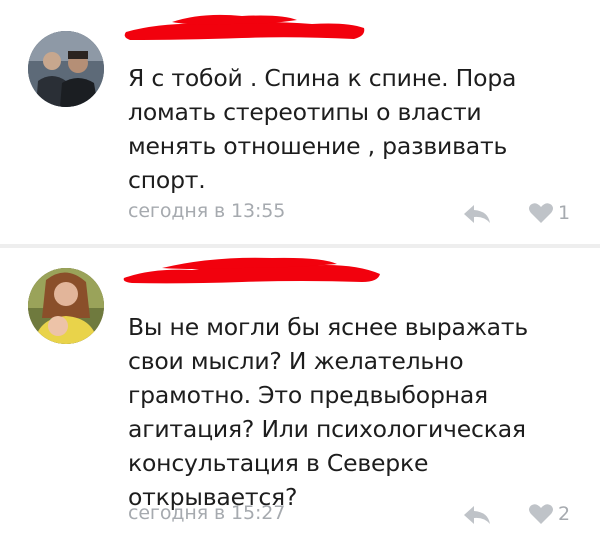  Describe the element at coordinates (564, 514) in the screenshot. I see `like-count: 2` at that location.